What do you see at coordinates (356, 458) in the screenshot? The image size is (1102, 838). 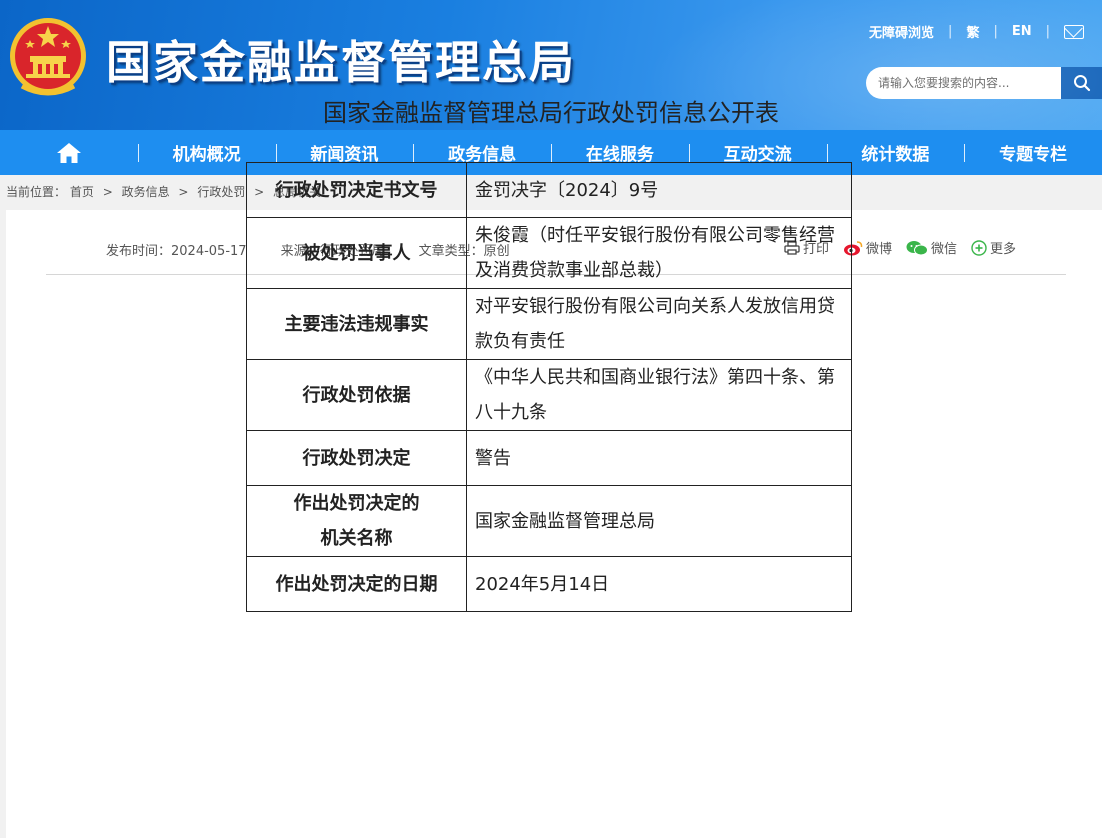 I see `row-label: 行政处罚决定` at bounding box center [356, 458].